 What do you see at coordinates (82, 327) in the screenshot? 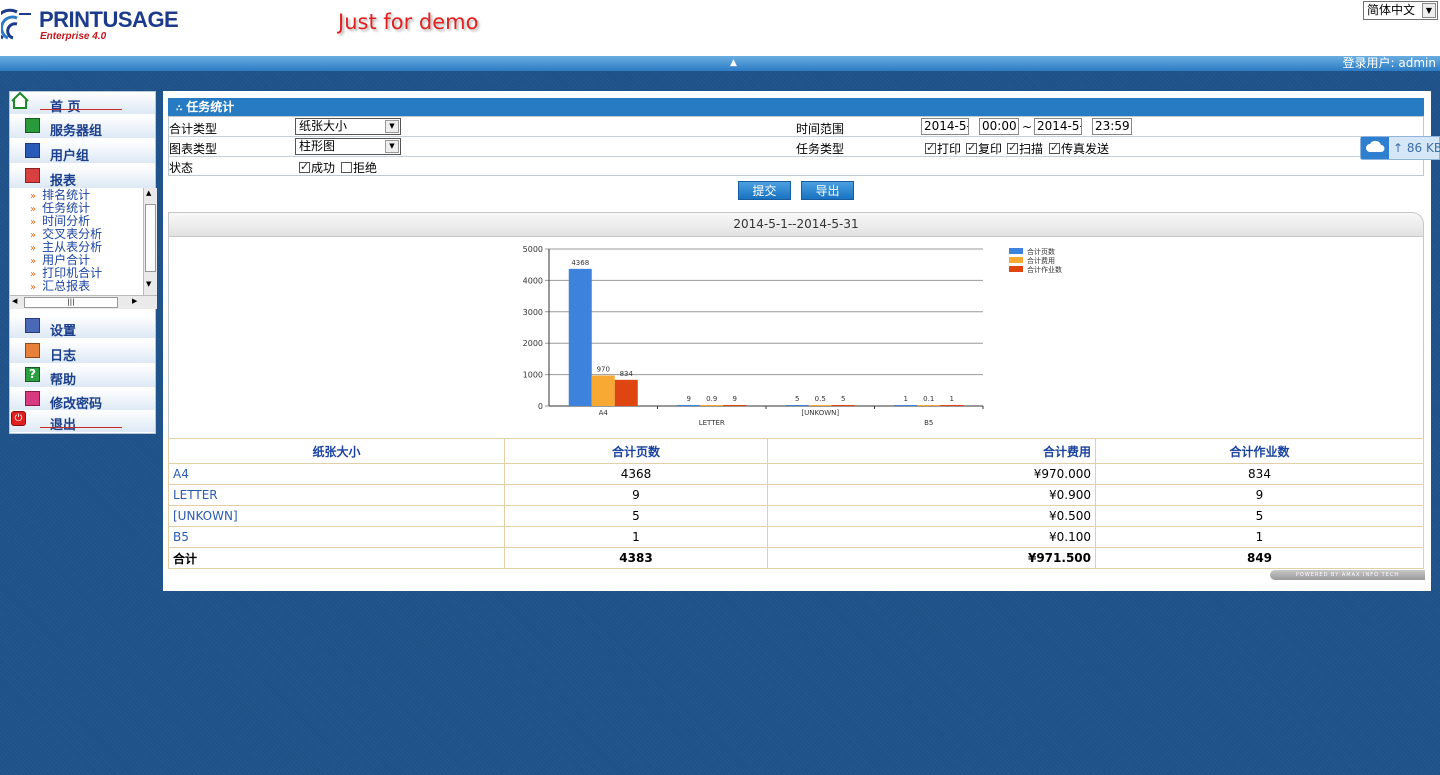
I see `sidebar-item-settings: 设置` at bounding box center [82, 327].